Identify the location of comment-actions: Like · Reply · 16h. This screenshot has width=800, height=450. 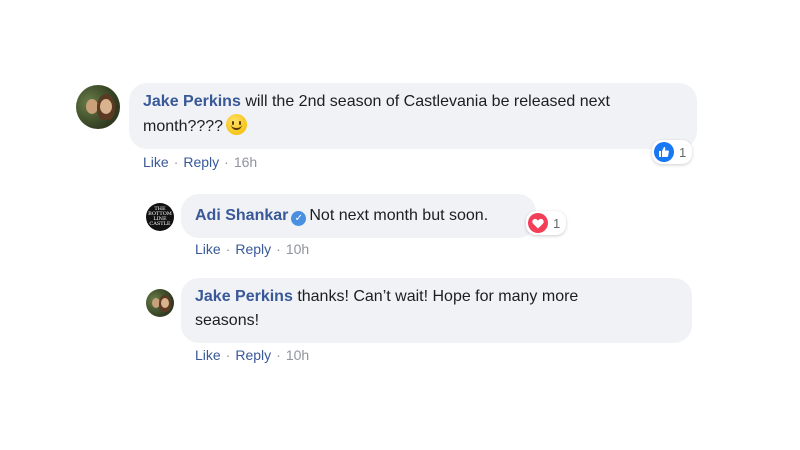
(200, 162).